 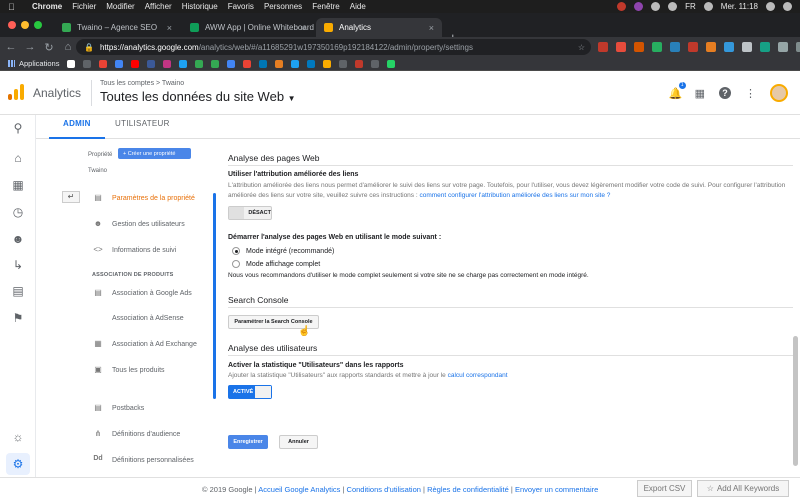 I want to click on profile-icon, so click(x=783, y=47).